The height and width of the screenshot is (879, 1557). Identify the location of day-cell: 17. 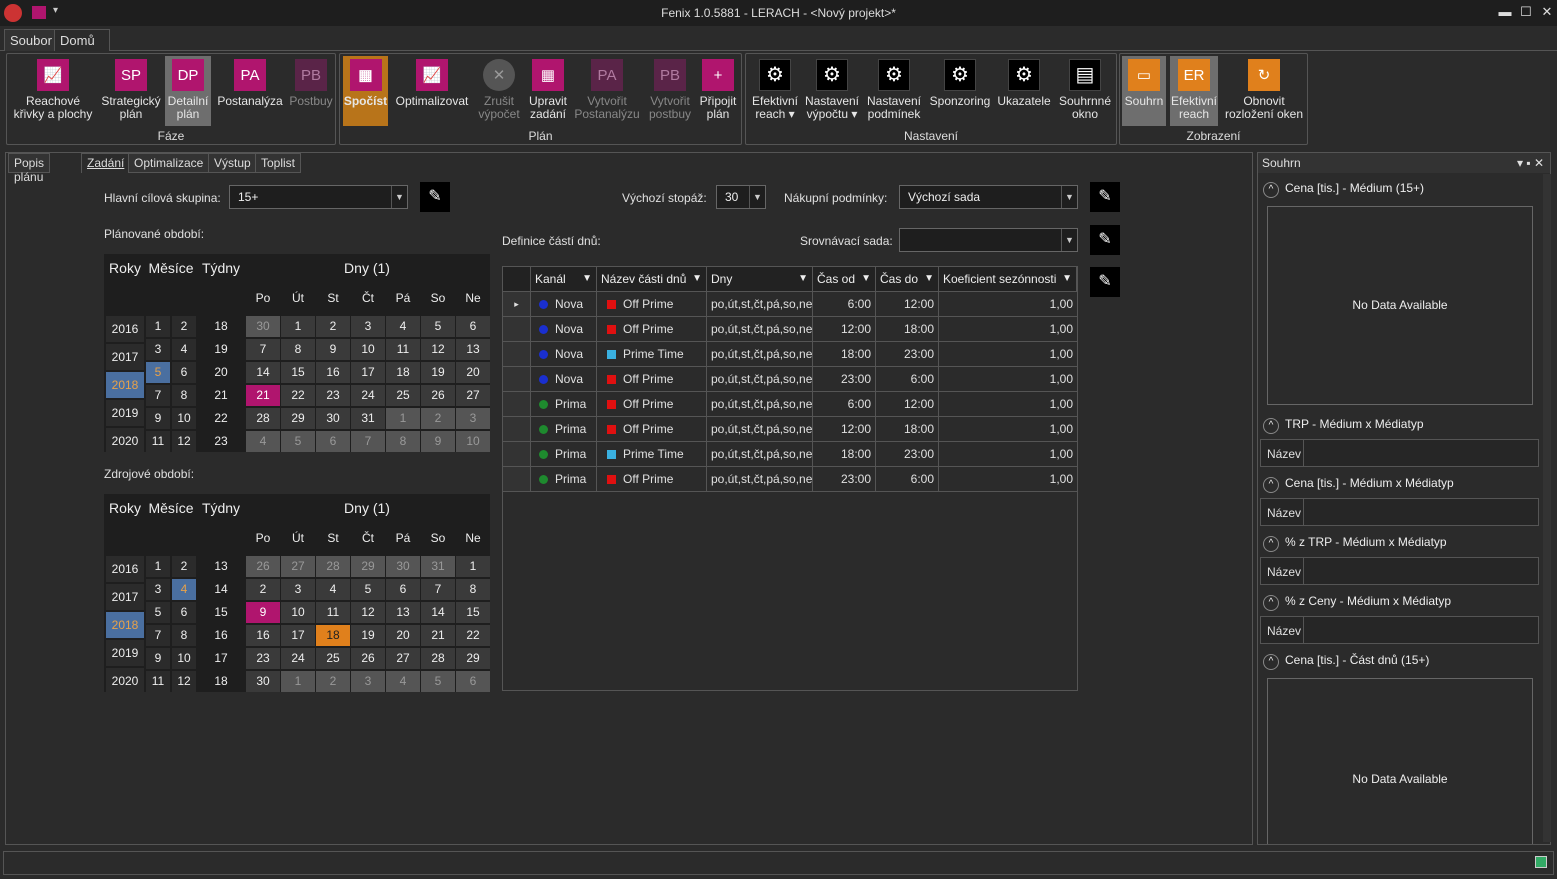
(368, 372).